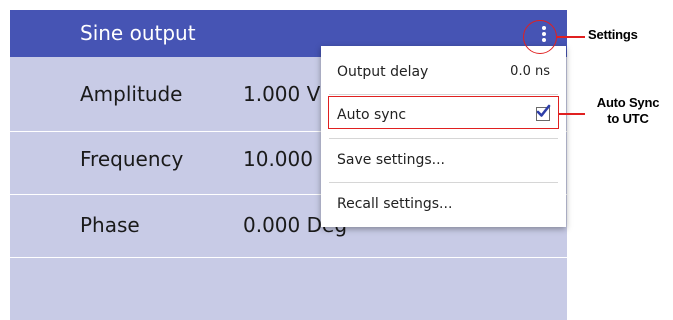  I want to click on frequency-value: 10.000, so click(278, 159).